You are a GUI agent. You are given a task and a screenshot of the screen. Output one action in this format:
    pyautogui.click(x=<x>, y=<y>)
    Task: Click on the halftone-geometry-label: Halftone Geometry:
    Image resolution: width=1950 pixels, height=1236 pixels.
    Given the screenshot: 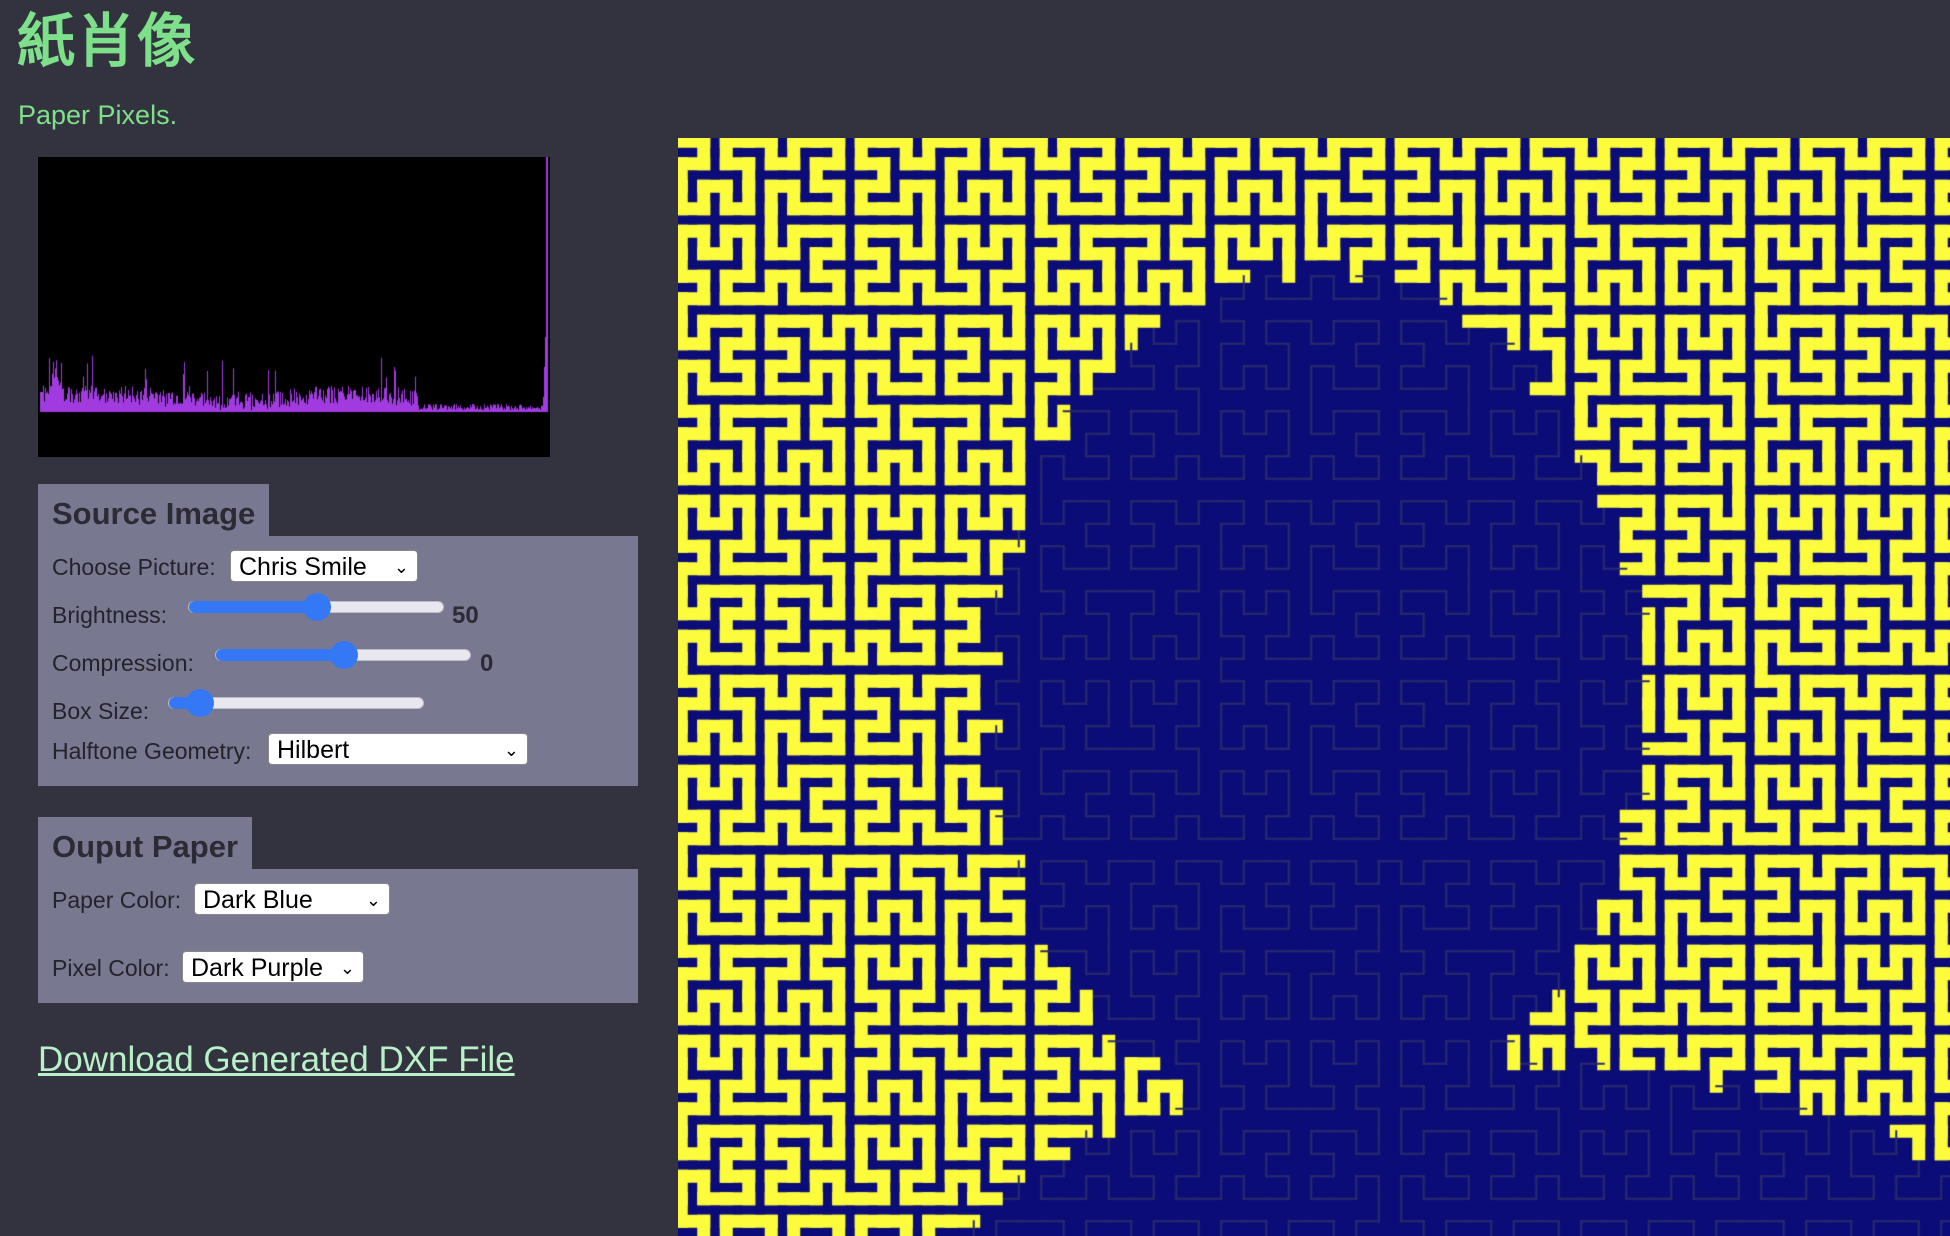 What is the action you would take?
    pyautogui.click(x=152, y=751)
    